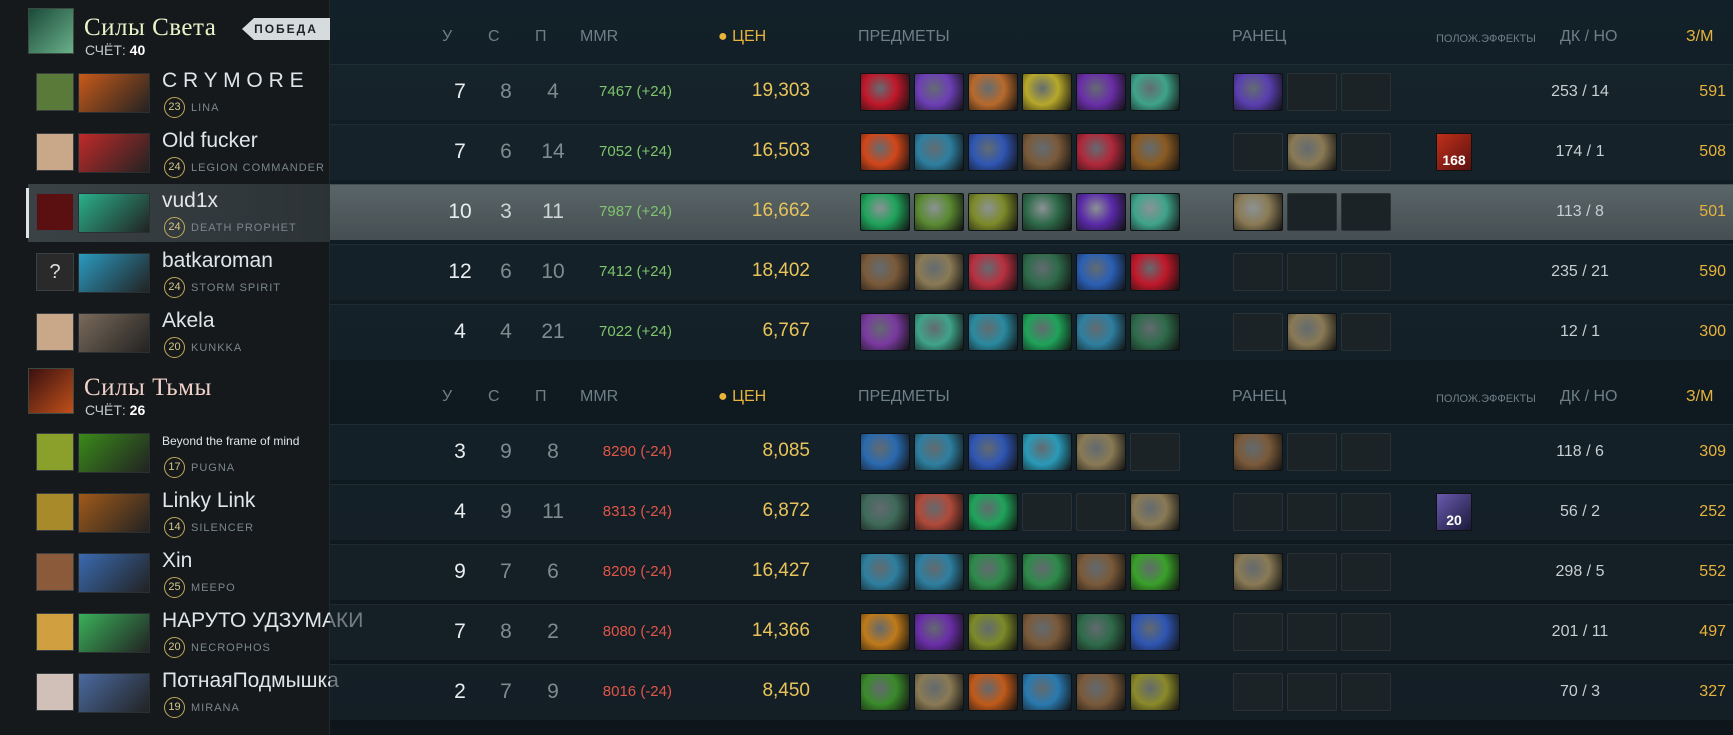  Describe the element at coordinates (188, 321) in the screenshot. I see `player-name: Akela` at that location.